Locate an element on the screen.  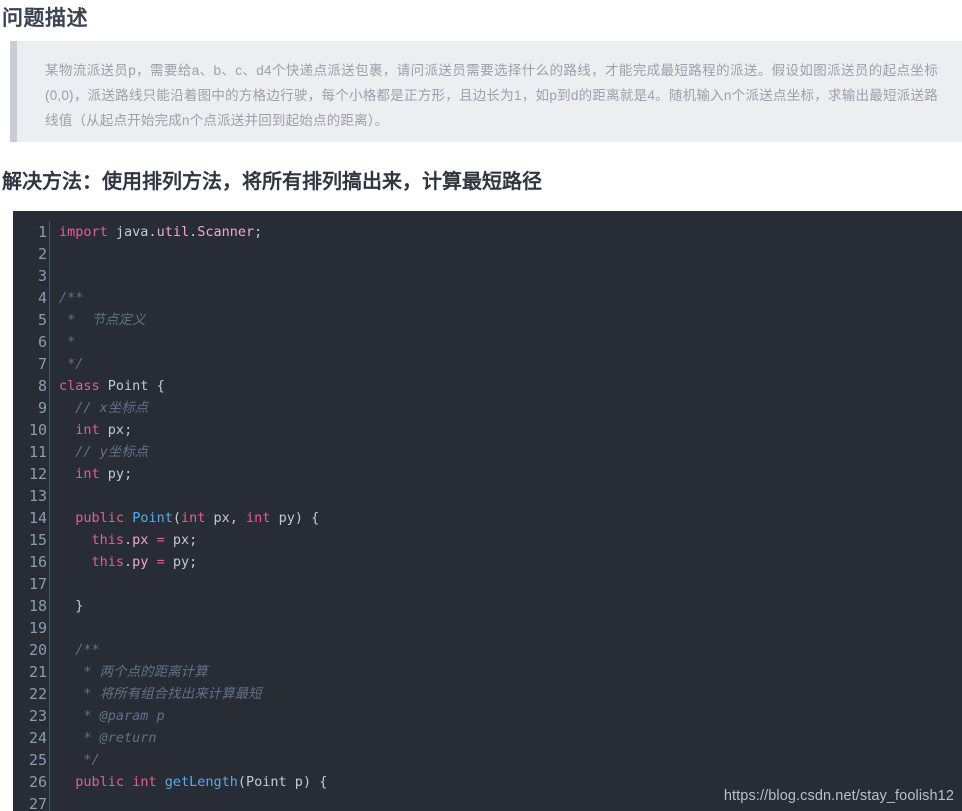
code-line: this.px = px; is located at coordinates (144, 540).